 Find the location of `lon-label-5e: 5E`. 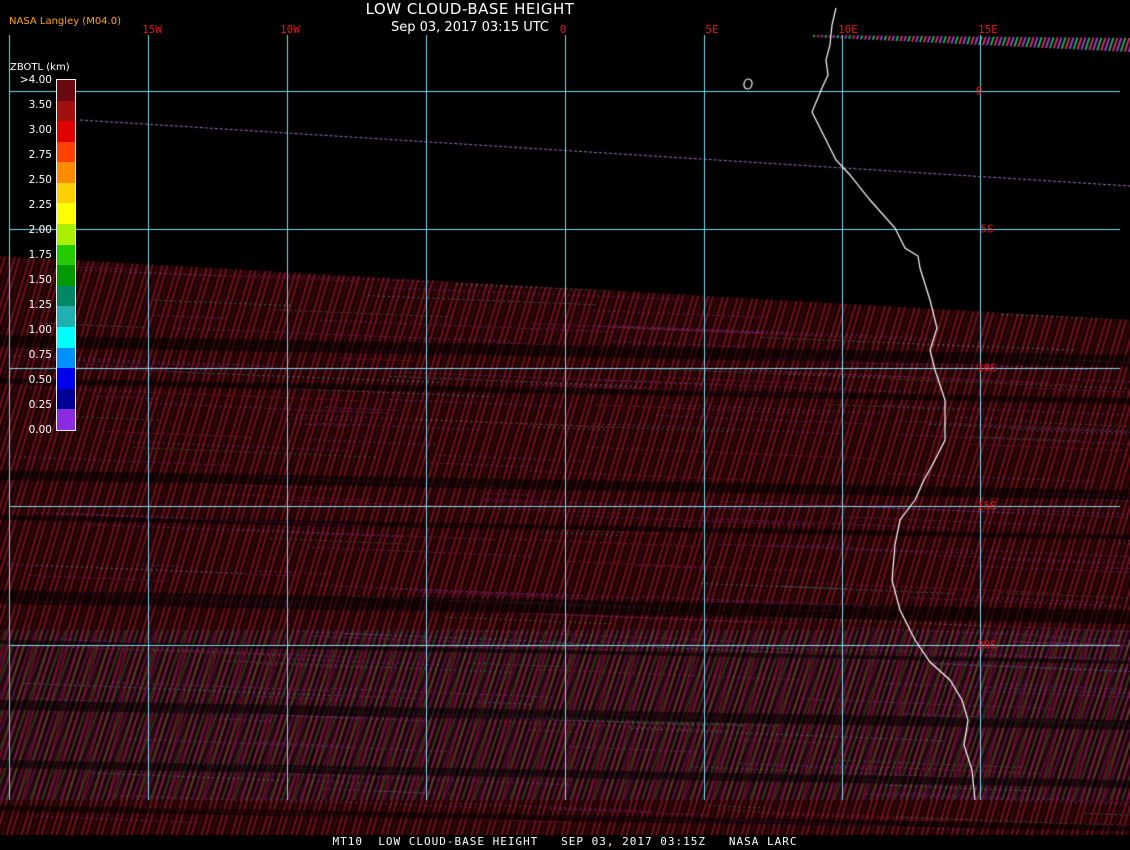

lon-label-5e: 5E is located at coordinates (712, 29).